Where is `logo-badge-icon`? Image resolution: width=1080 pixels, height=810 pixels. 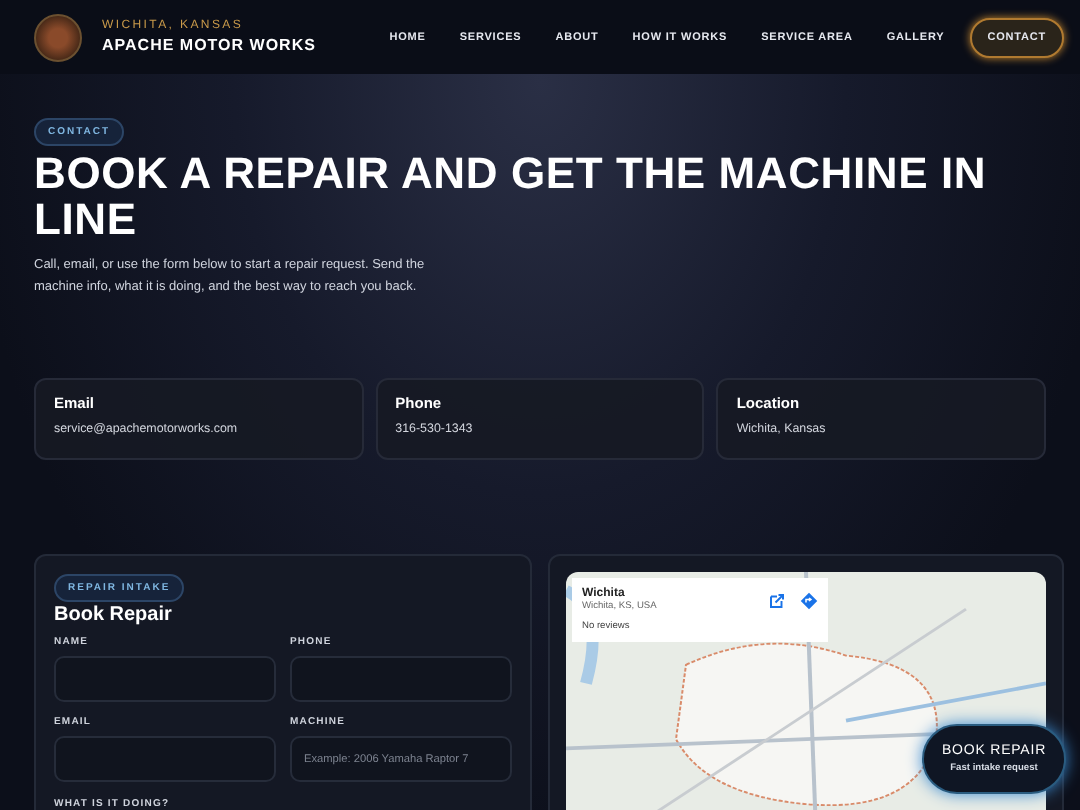
logo-badge-icon is located at coordinates (58, 37).